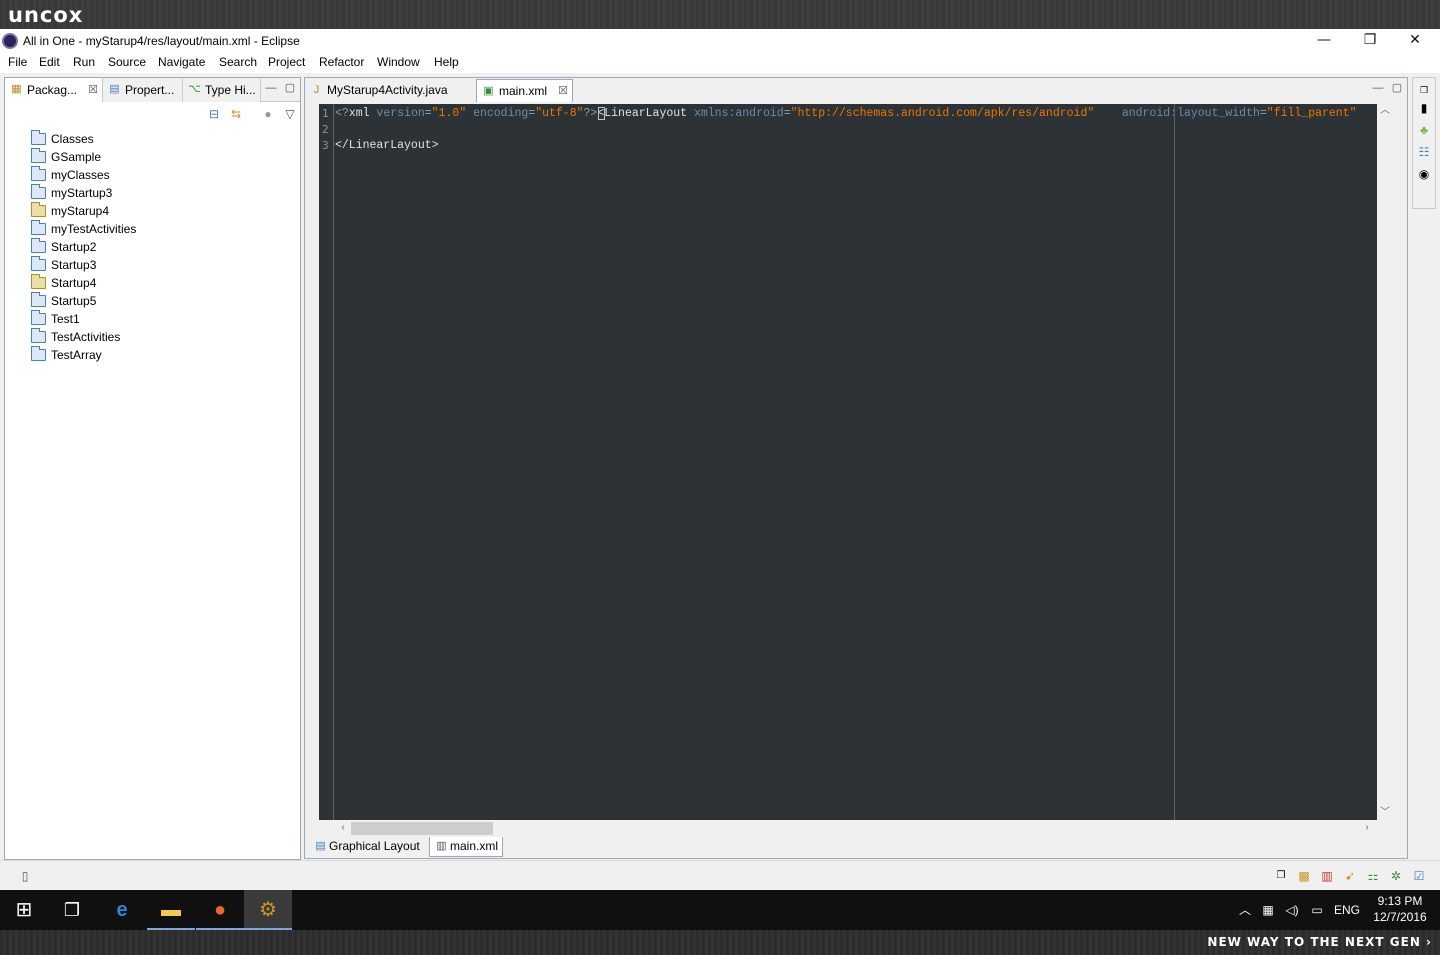  What do you see at coordinates (368, 847) in the screenshot?
I see `tab-graphical-layout: ▤ Graphical Layout` at bounding box center [368, 847].